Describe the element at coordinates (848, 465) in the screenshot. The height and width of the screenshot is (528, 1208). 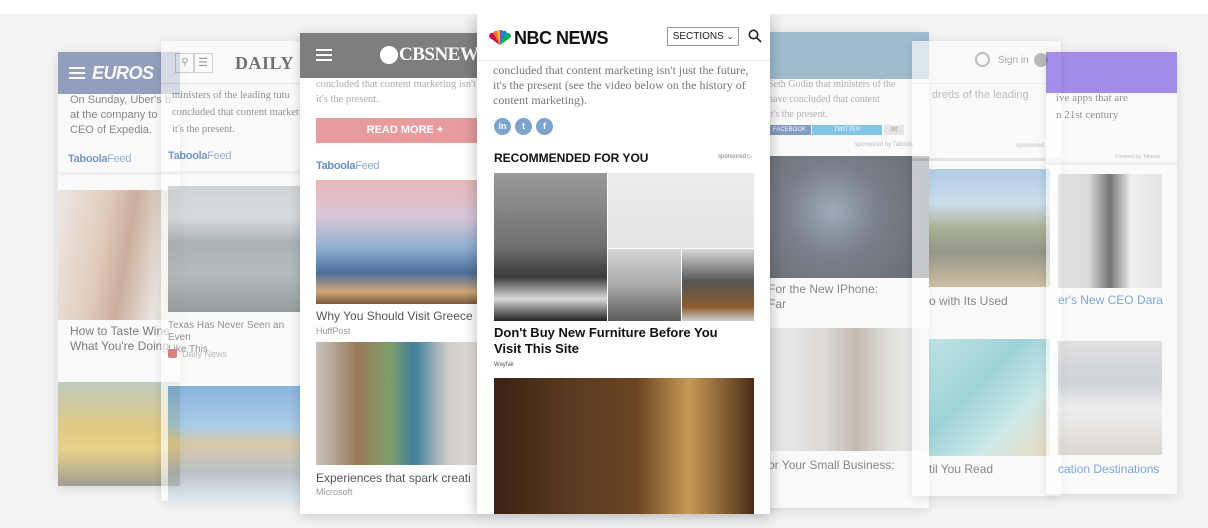
I see `story-caption: or Your Small Business:` at that location.